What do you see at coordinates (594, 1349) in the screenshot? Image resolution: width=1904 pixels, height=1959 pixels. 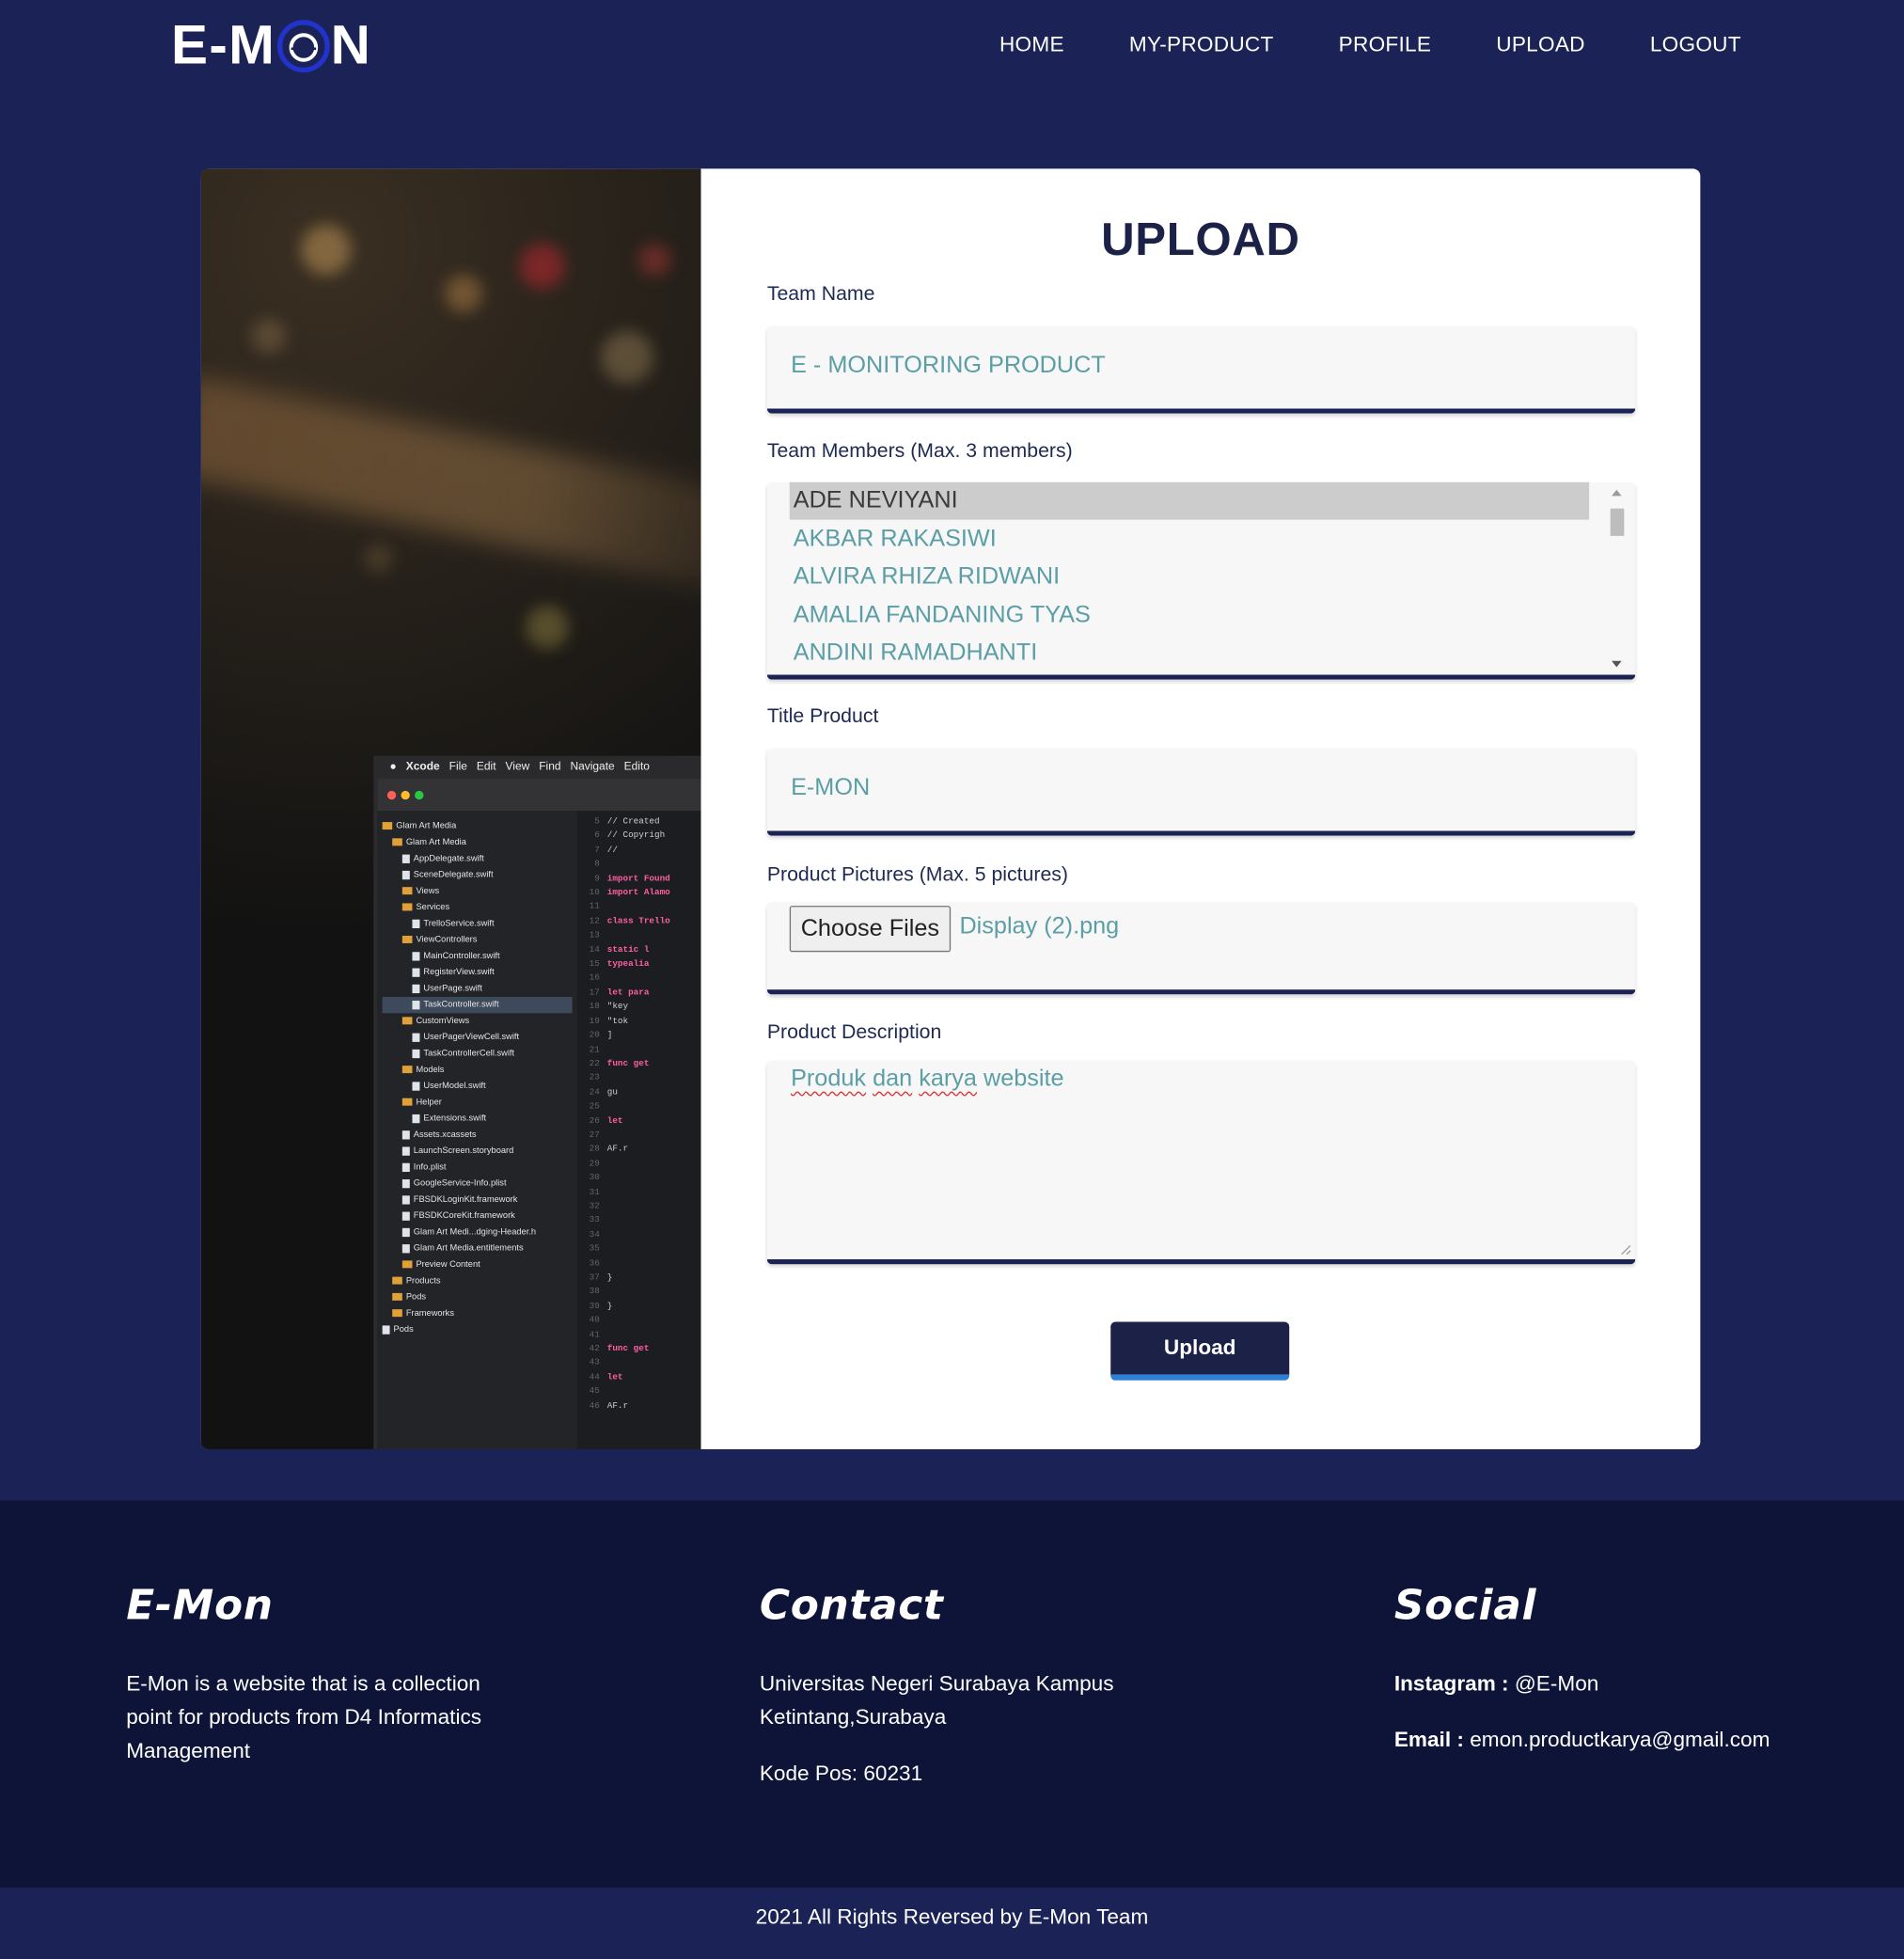 I see `line-number: 42` at bounding box center [594, 1349].